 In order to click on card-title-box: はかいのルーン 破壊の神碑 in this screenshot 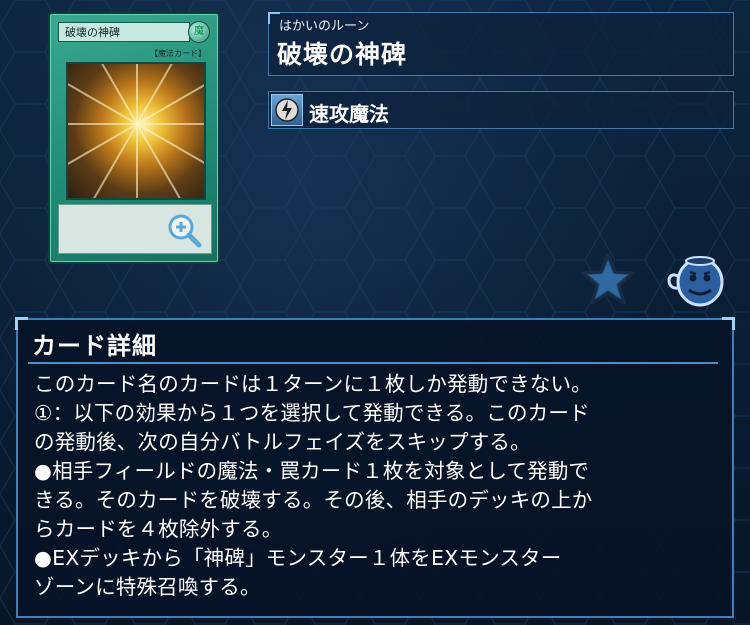, I will do `click(501, 44)`.